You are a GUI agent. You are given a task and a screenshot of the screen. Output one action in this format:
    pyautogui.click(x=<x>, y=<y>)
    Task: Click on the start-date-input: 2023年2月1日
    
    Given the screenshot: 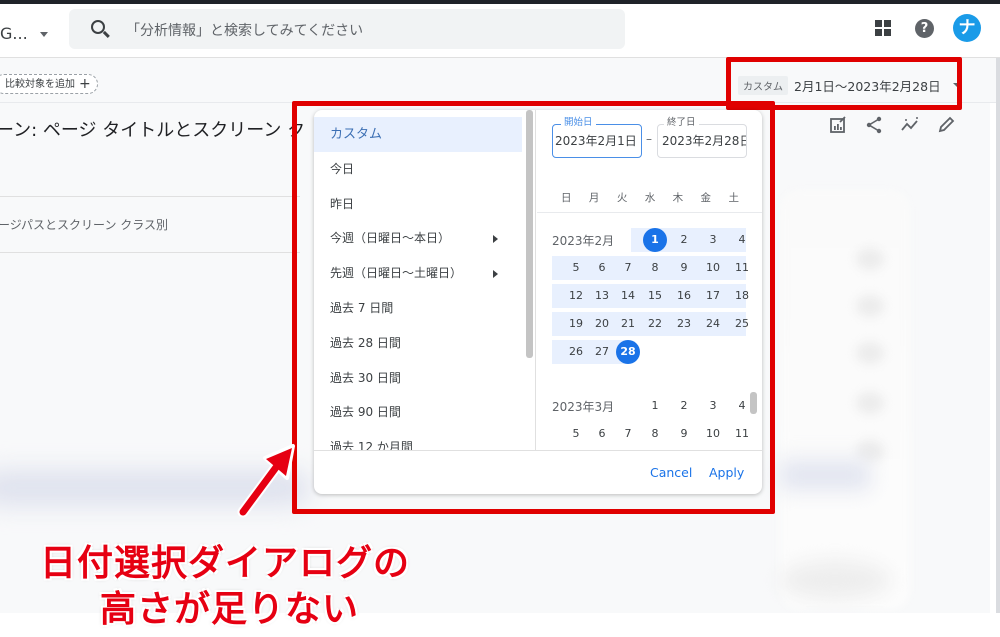 What is the action you would take?
    pyautogui.click(x=597, y=141)
    